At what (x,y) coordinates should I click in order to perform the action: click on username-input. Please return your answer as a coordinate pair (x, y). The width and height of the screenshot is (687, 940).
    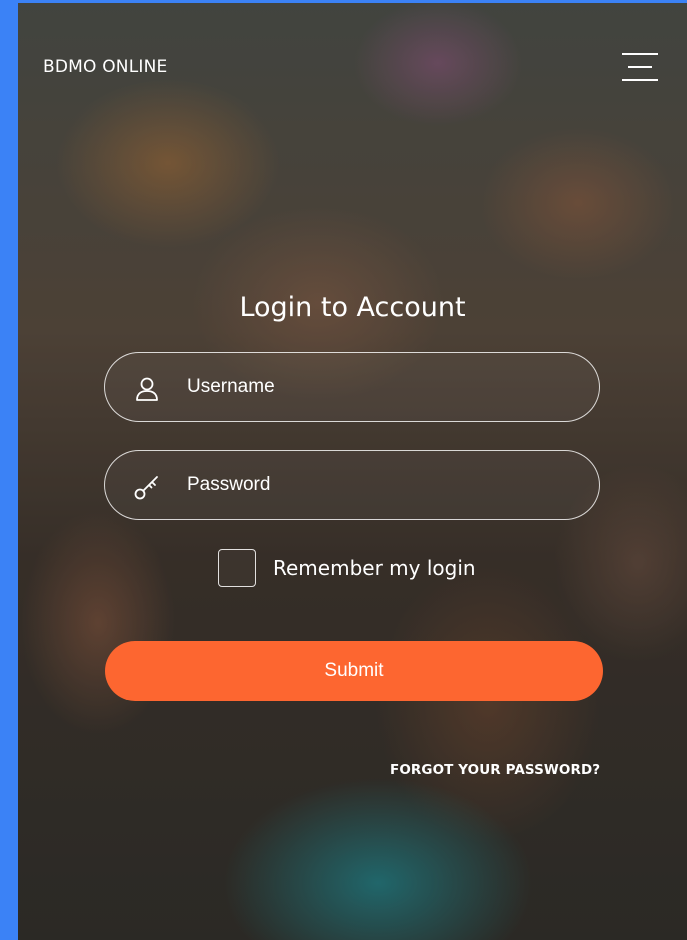
    Looking at the image, I should click on (377, 387).